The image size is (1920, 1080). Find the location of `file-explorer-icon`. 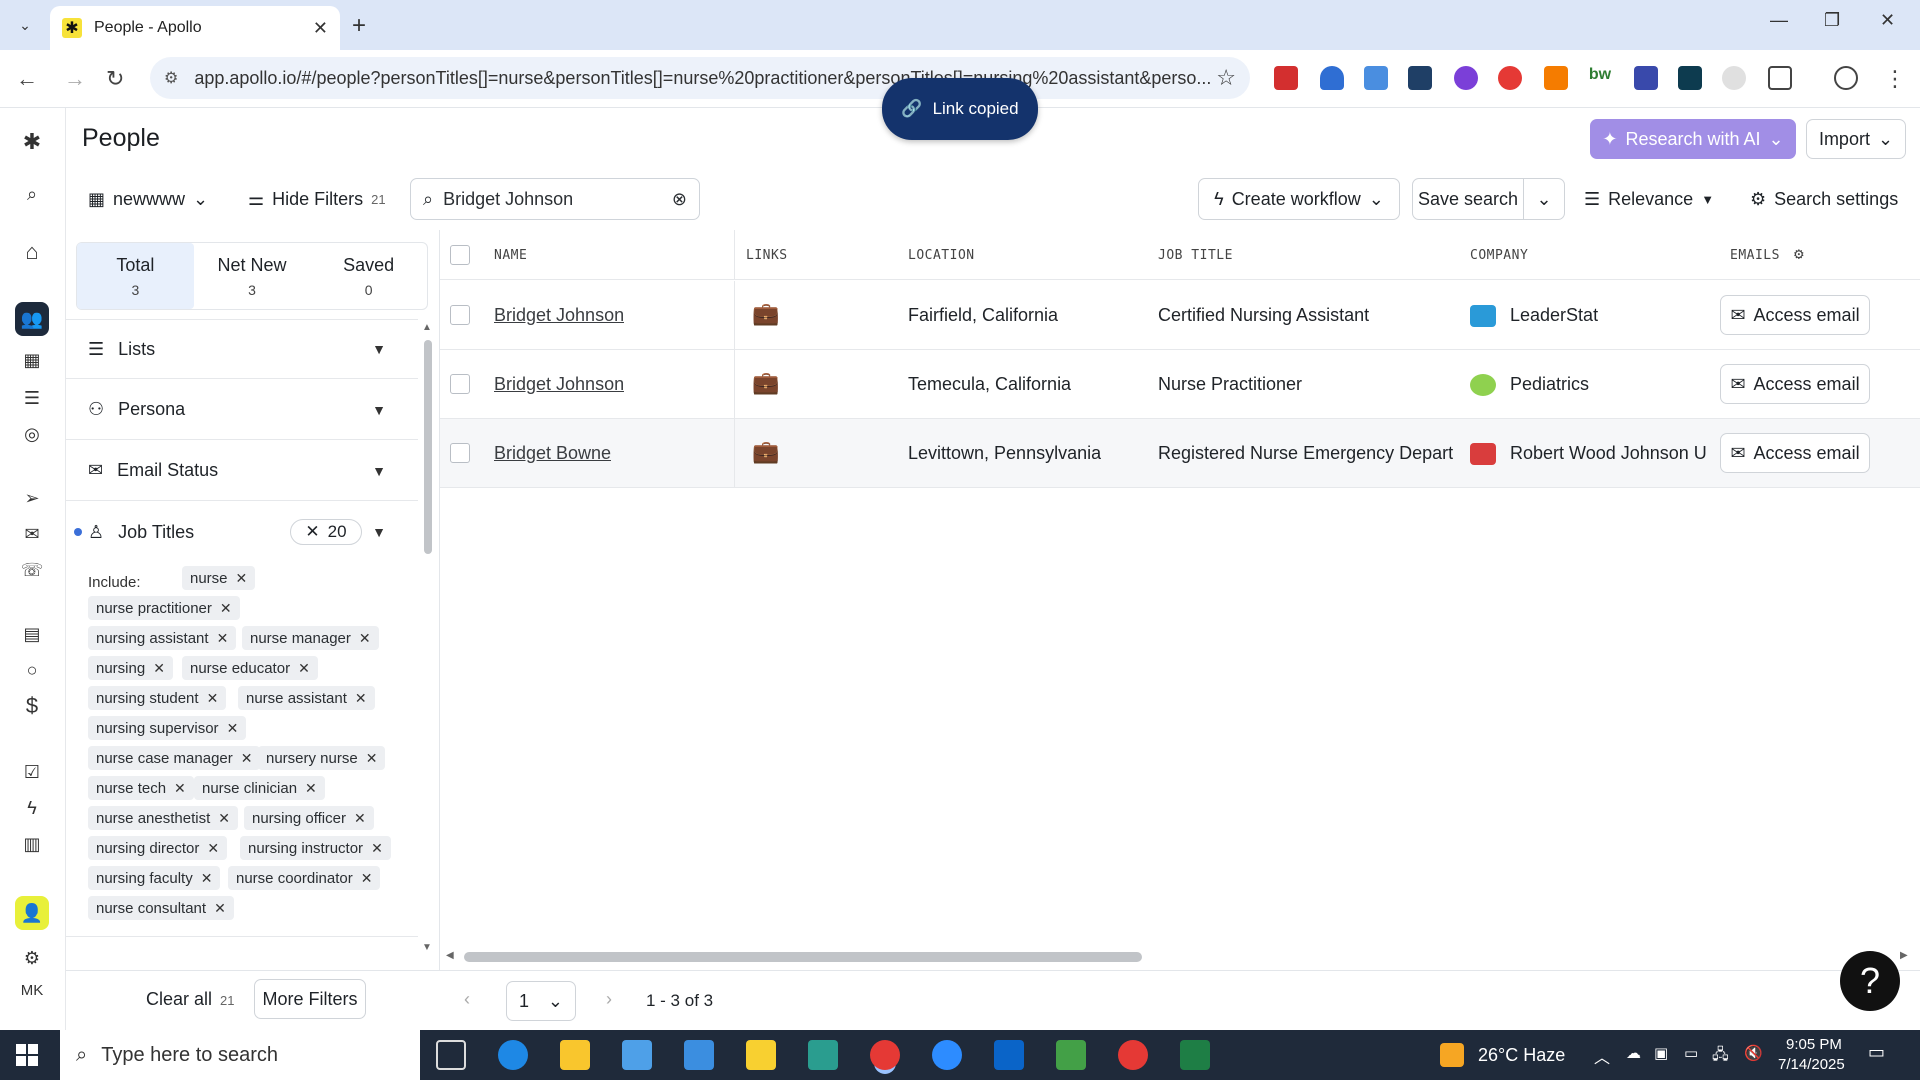

file-explorer-icon is located at coordinates (575, 1055).